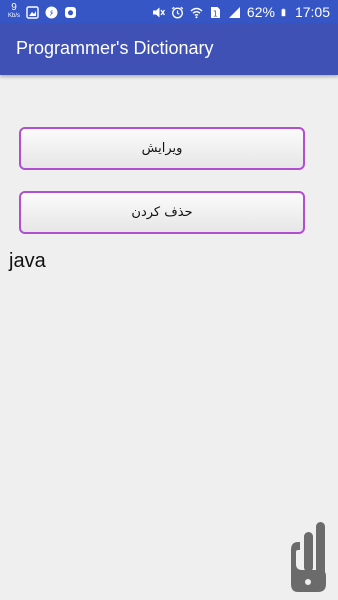 The image size is (338, 600). I want to click on mute-icon, so click(158, 12).